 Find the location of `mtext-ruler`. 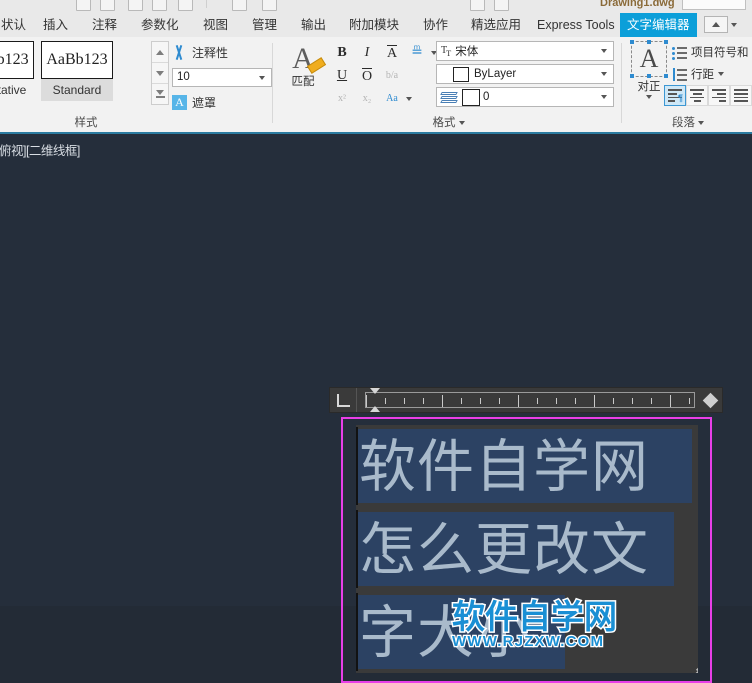

mtext-ruler is located at coordinates (526, 400).